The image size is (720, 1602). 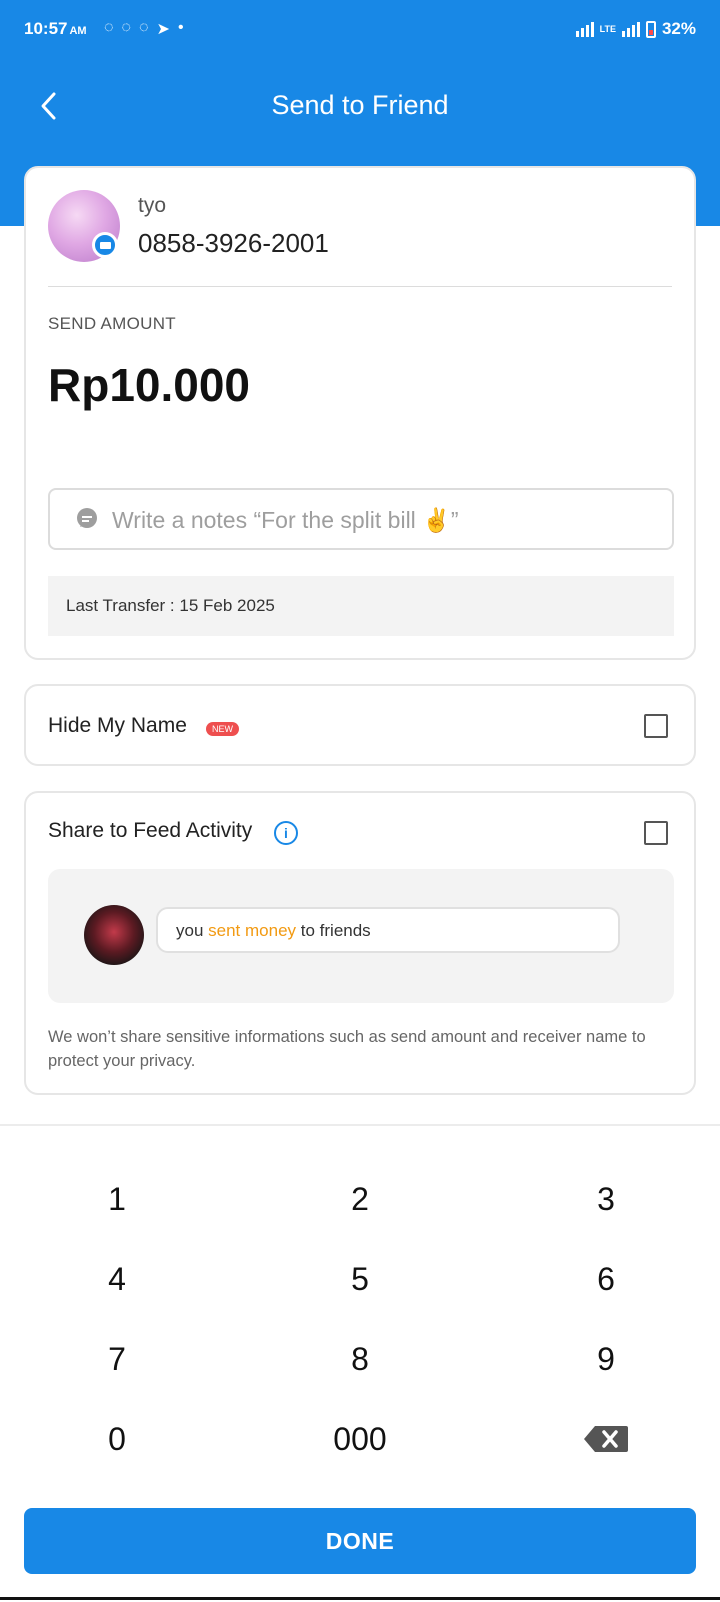 I want to click on new-badge: NEW, so click(x=222, y=729).